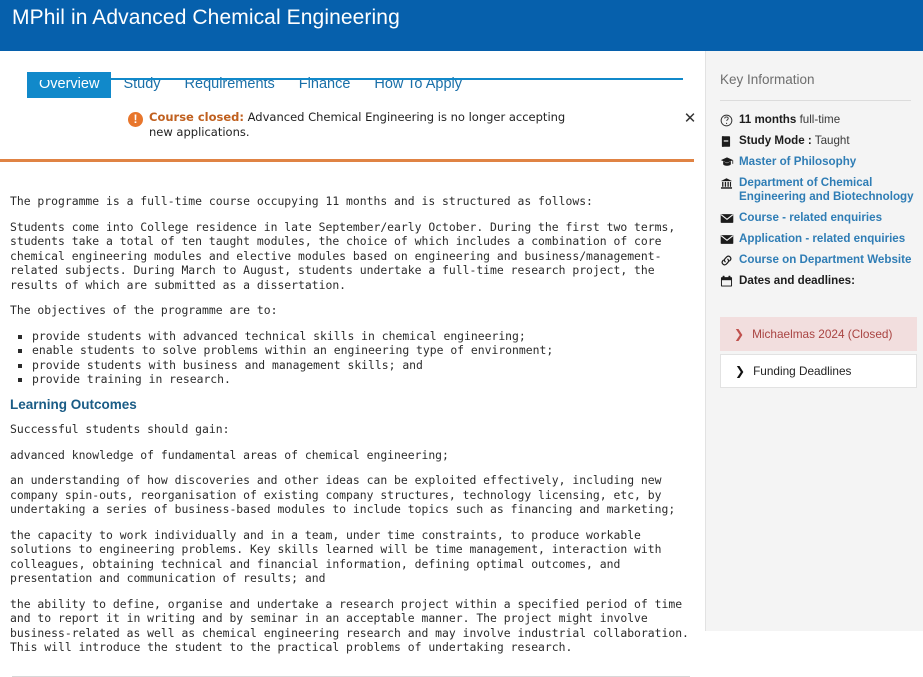  I want to click on key-info-study-mode: Study Mode : Taught, so click(818, 141).